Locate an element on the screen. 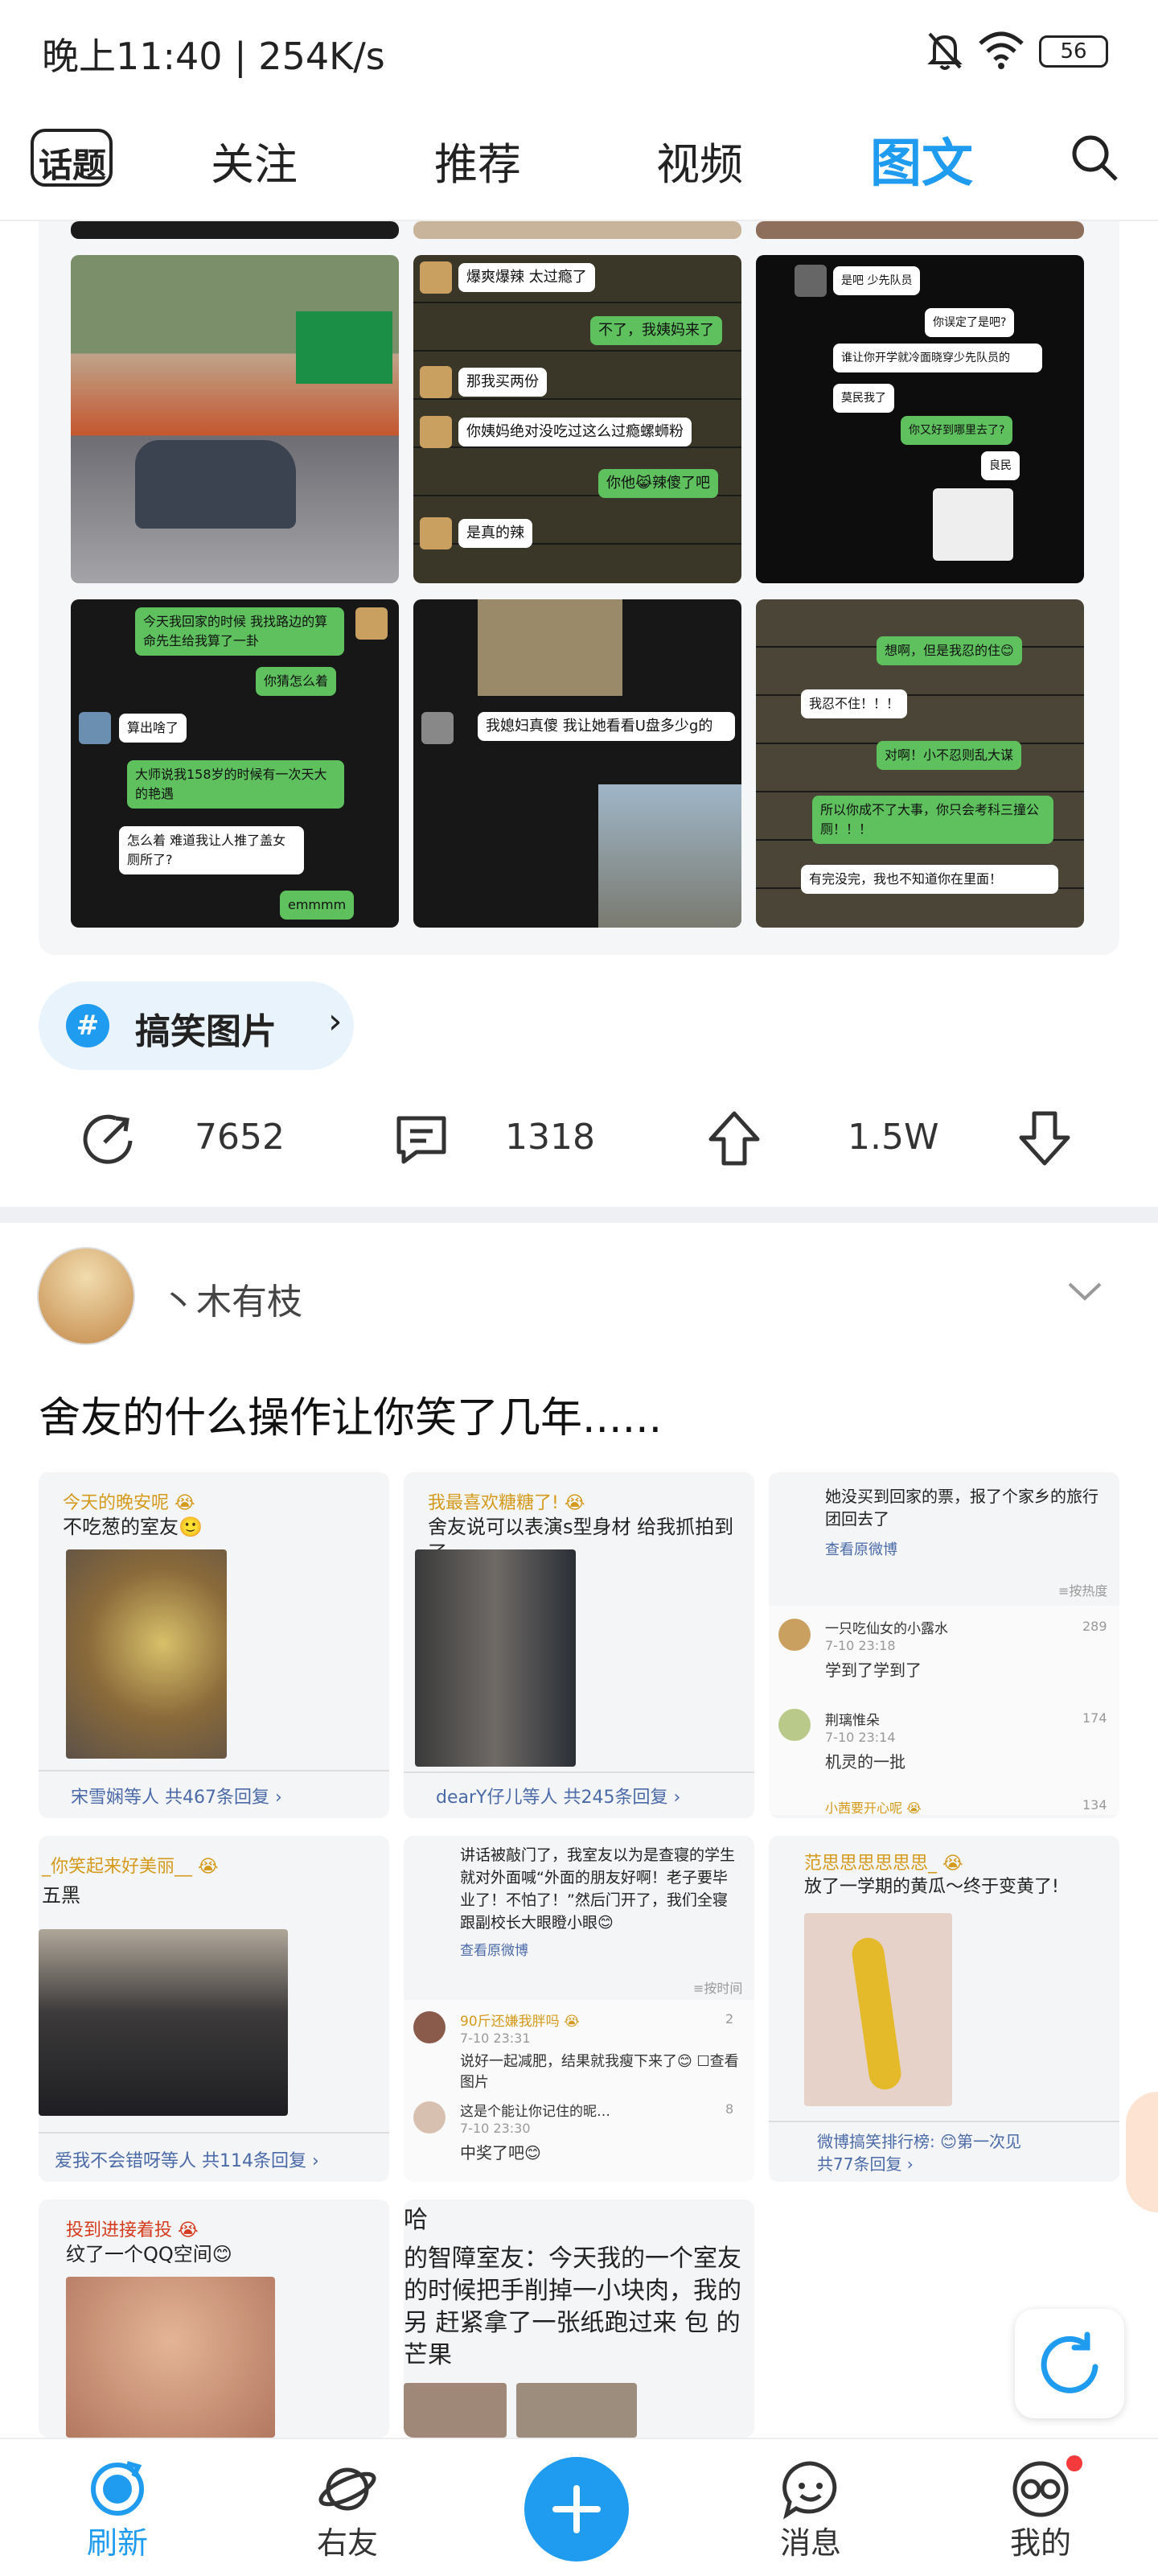 The height and width of the screenshot is (2576, 1158). tab-image-text: 图文 is located at coordinates (922, 159).